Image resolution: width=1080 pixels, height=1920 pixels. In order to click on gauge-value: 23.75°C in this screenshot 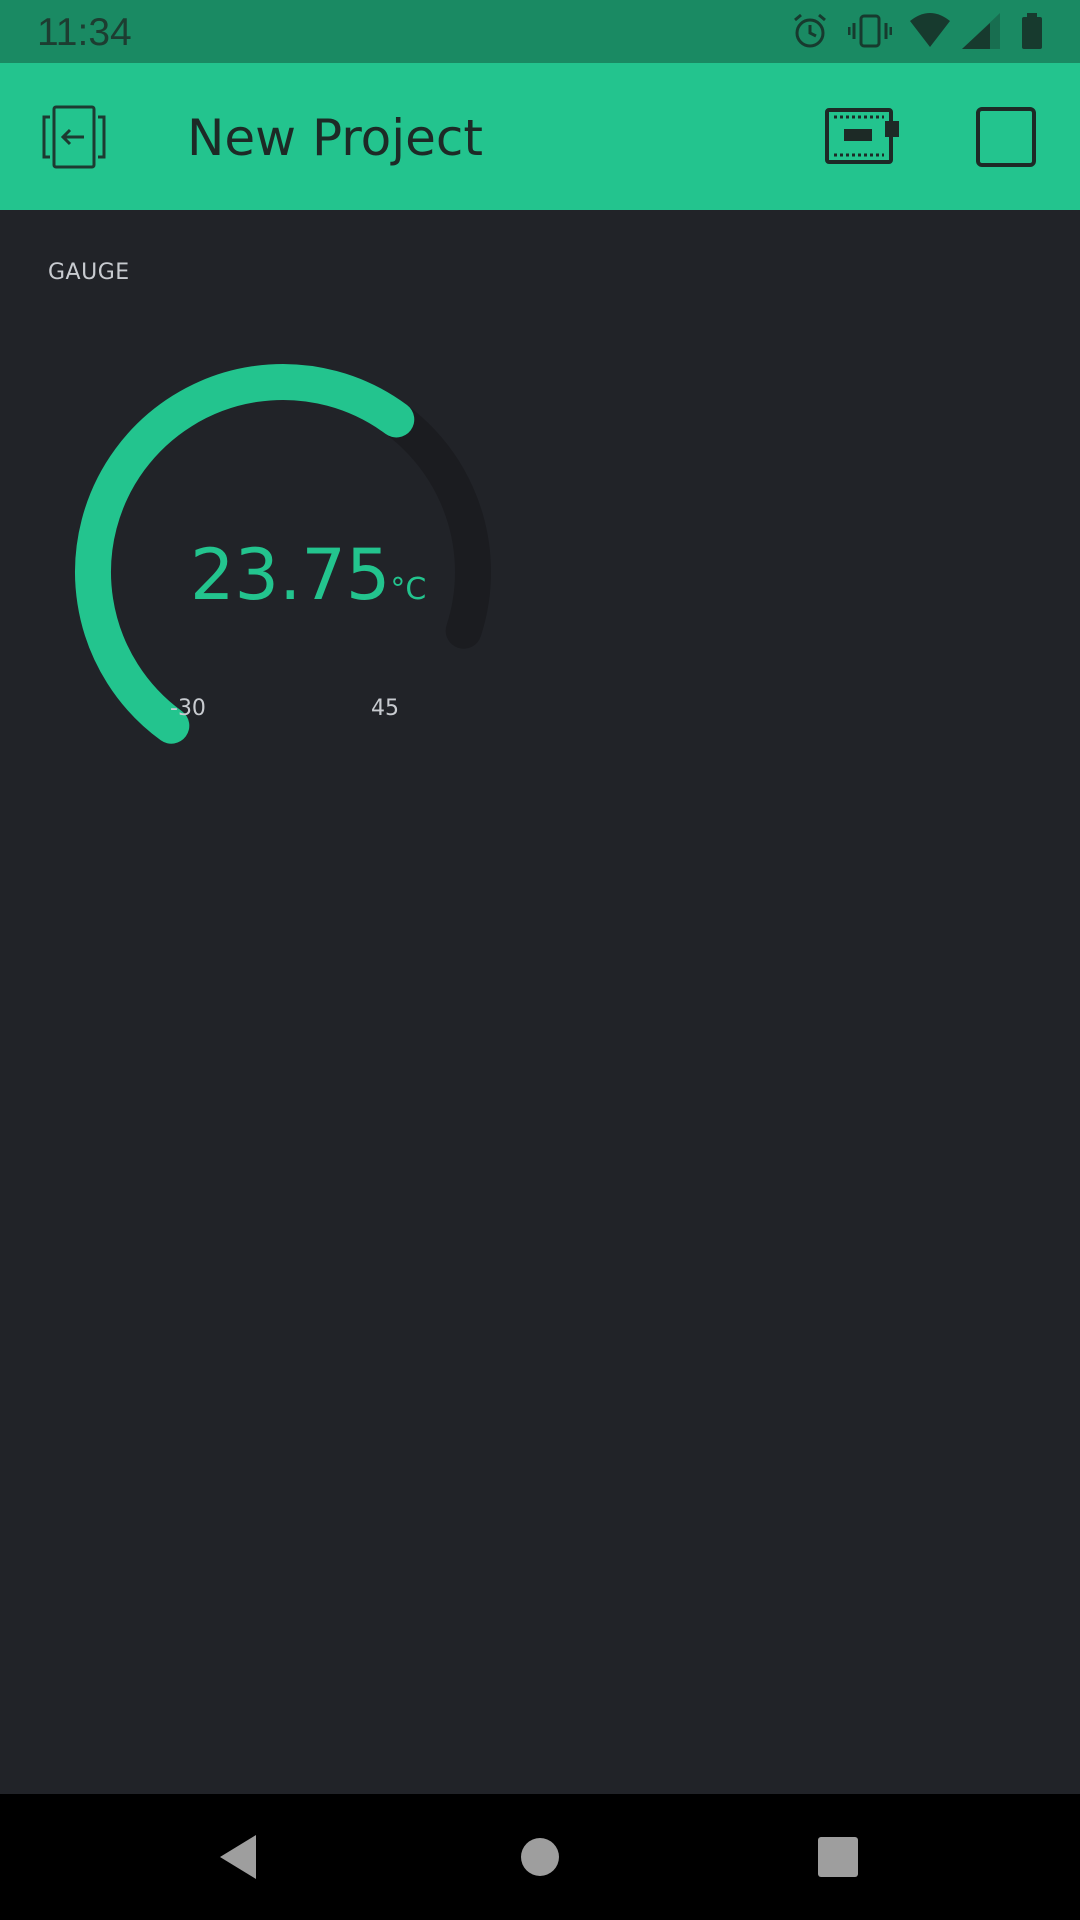, I will do `click(308, 582)`.